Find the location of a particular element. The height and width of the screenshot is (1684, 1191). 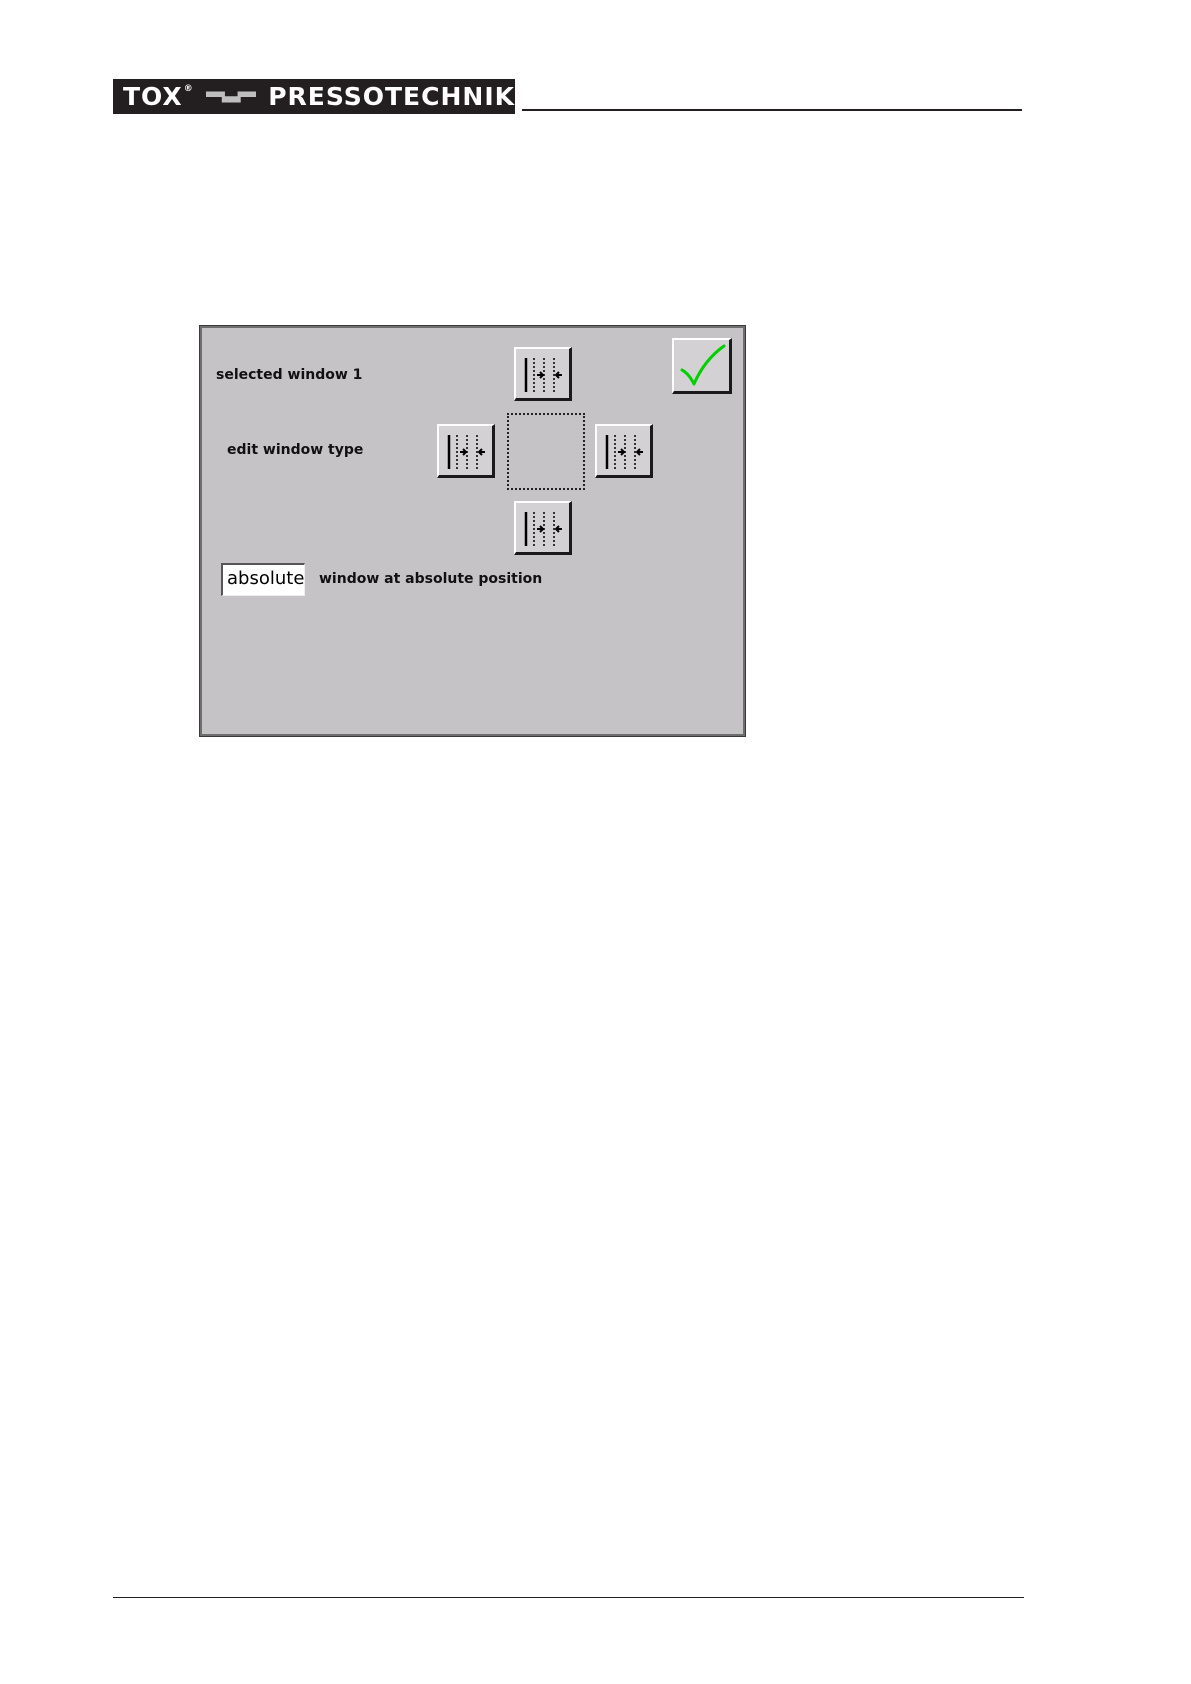

window-edge-left-icon is located at coordinates (466, 451).